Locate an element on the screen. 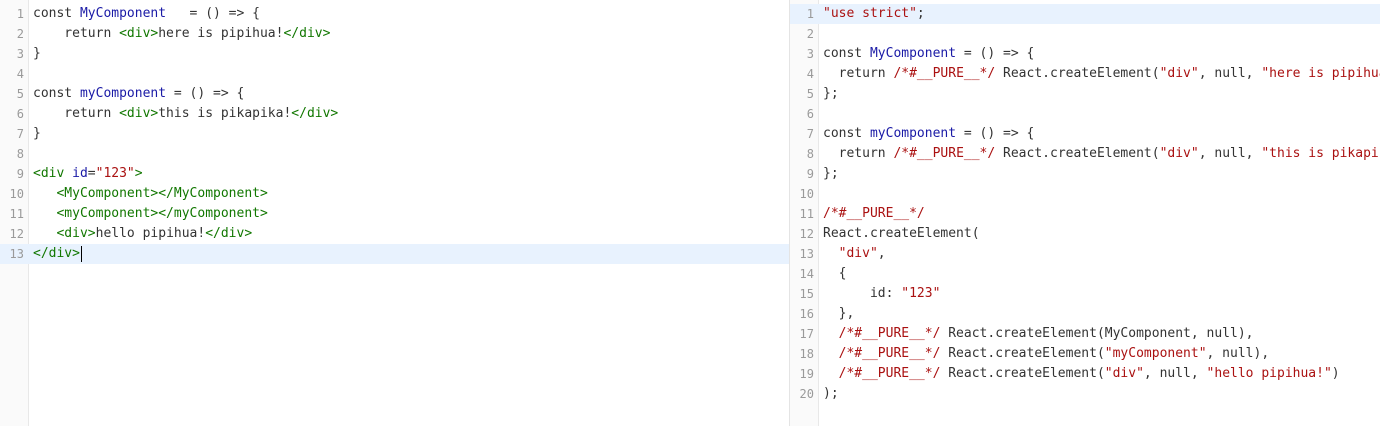 The image size is (1380, 426). code-text: "div", is located at coordinates (854, 254).